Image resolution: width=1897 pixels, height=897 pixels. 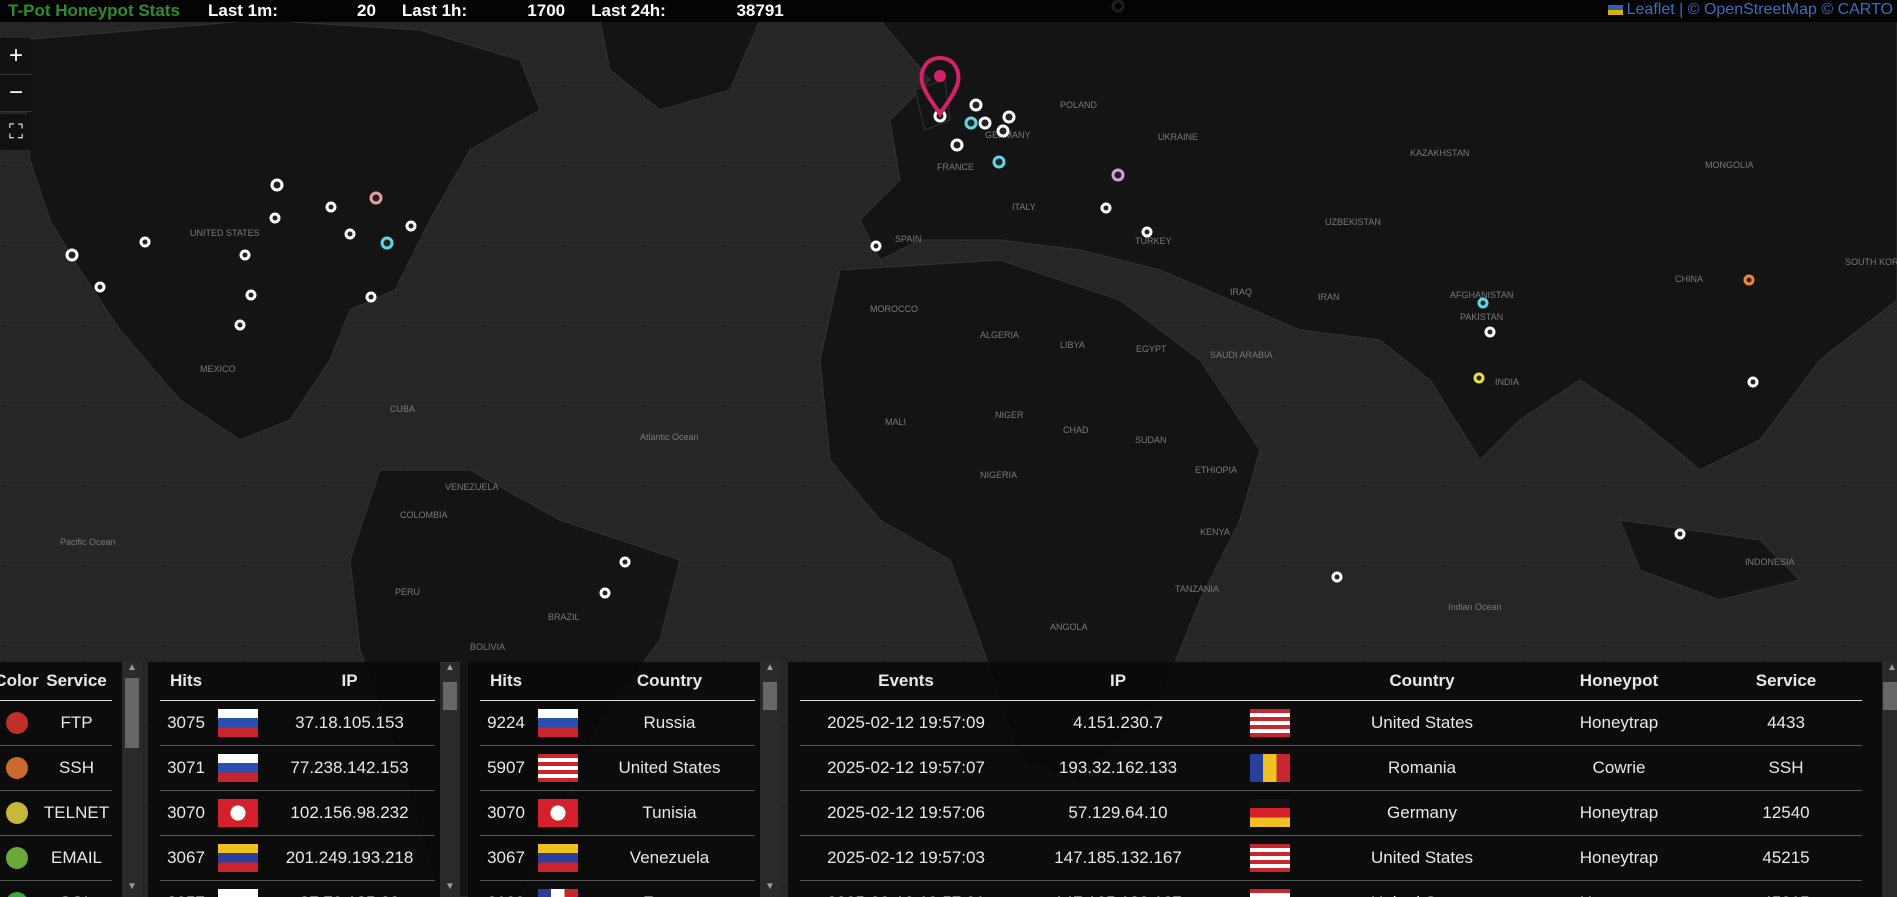 I want to click on country-cell: United States, so click(x=669, y=768).